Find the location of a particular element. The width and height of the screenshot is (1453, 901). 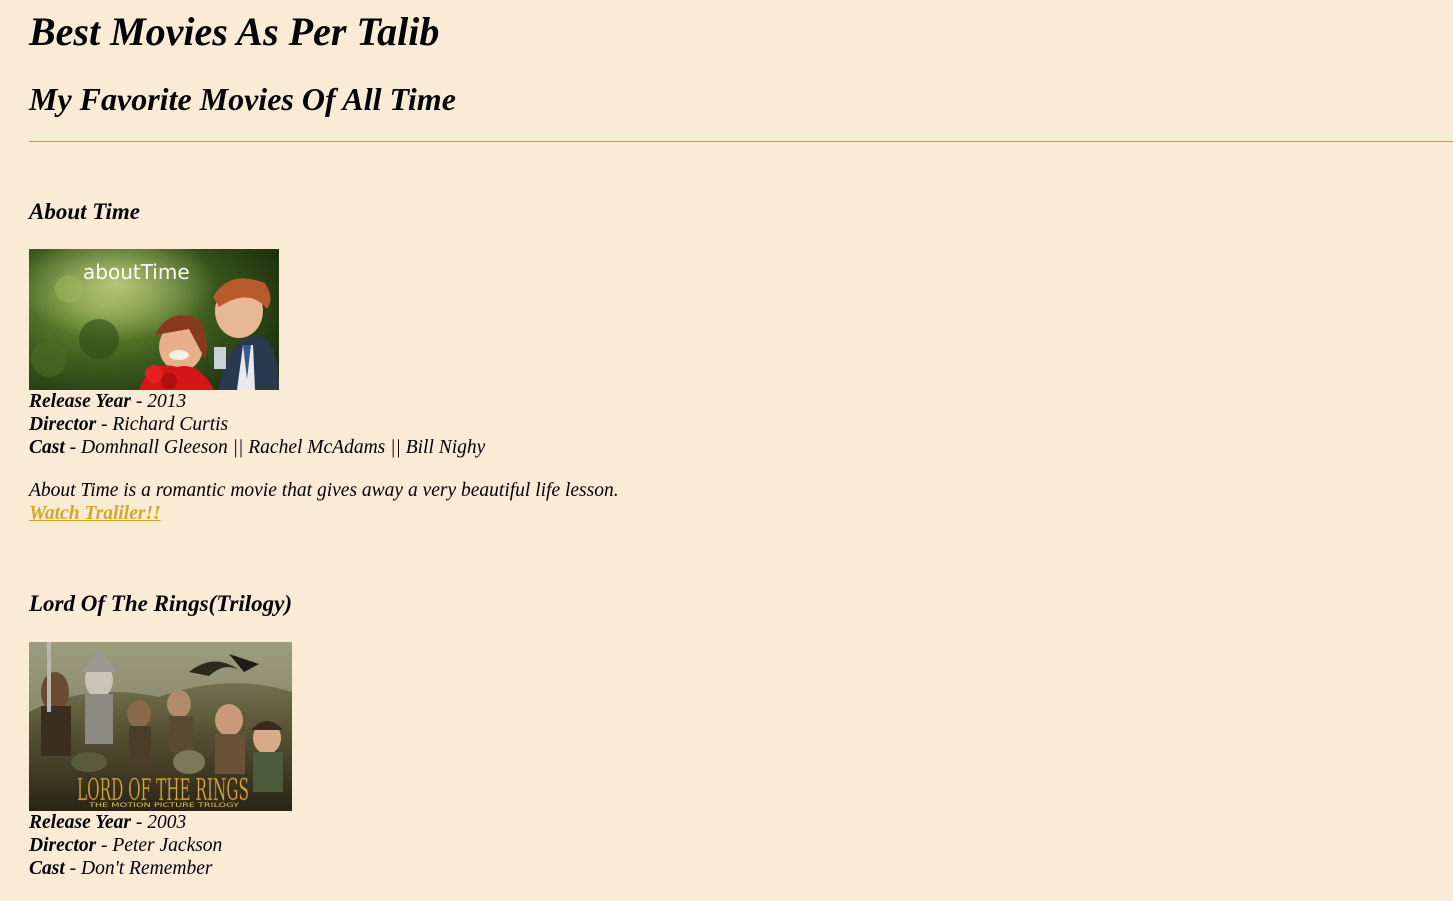

release-year-row: Release Year - 2013 is located at coordinates (107, 401).